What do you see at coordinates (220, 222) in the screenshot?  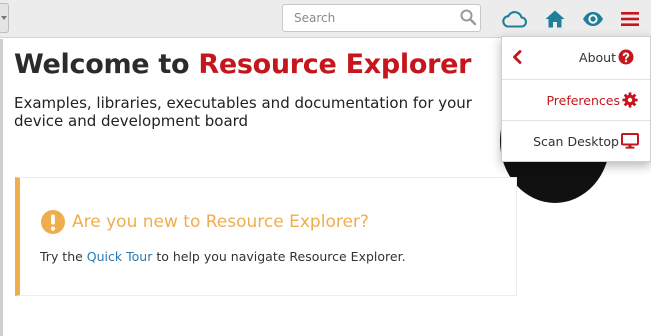 I see `tour-heading-text: Are you new to Resource Explorer?` at bounding box center [220, 222].